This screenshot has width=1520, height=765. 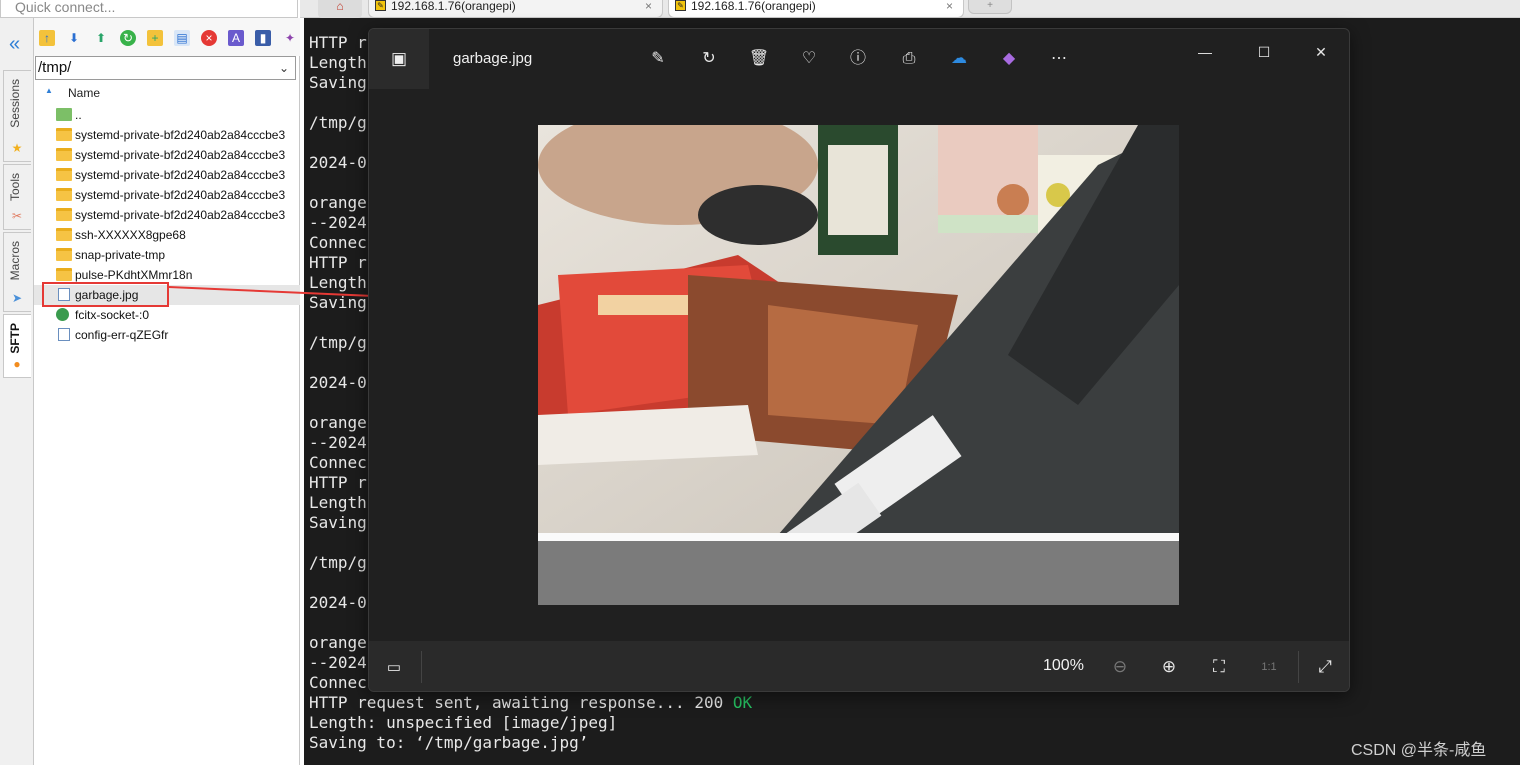 What do you see at coordinates (47, 38) in the screenshot?
I see `parent-folder-icon: ↑` at bounding box center [47, 38].